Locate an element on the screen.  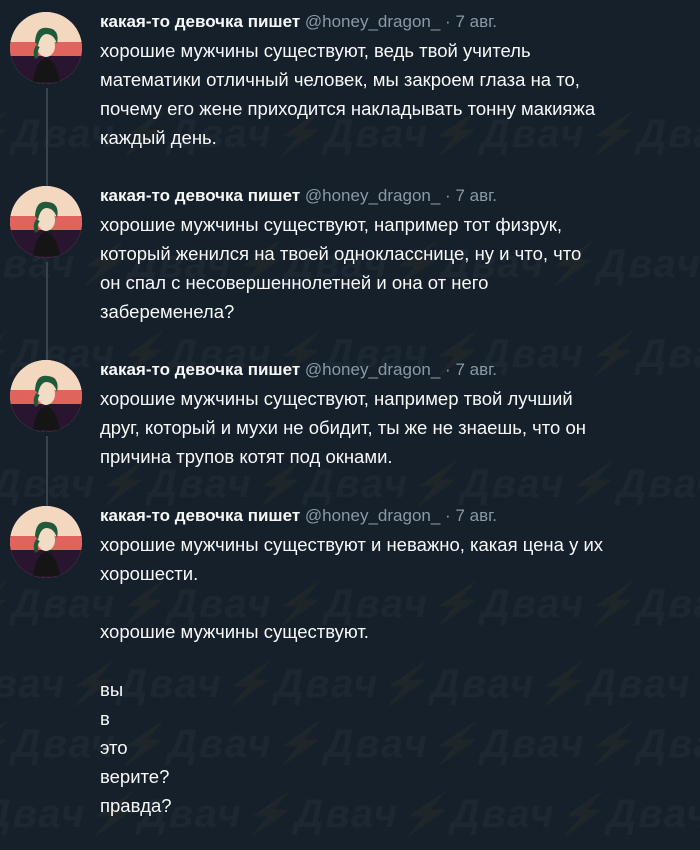
tweet-line: в is located at coordinates (105, 718).